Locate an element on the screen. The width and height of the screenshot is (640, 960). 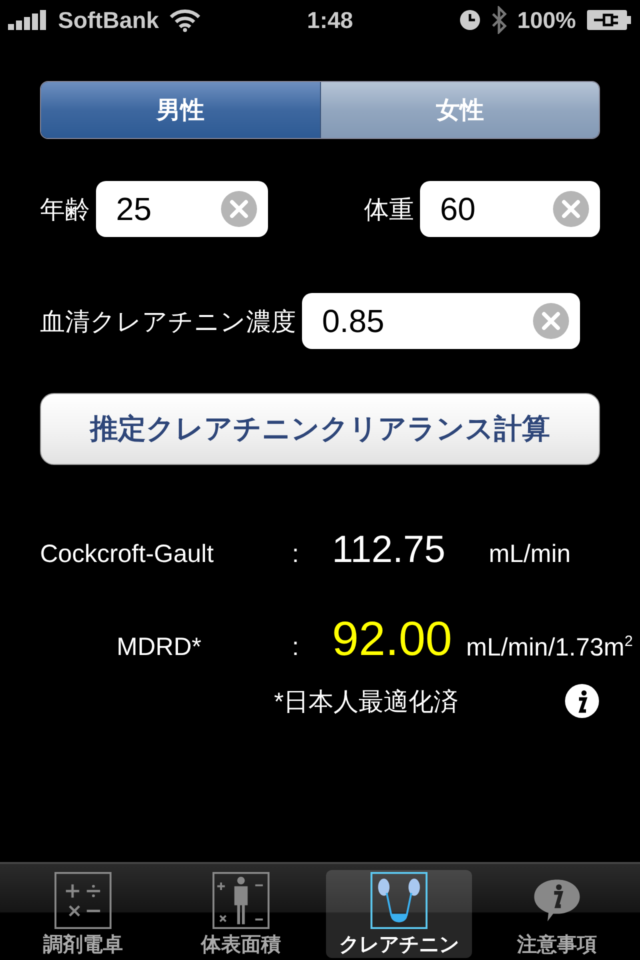
field-label: 体重 is located at coordinates (389, 210).